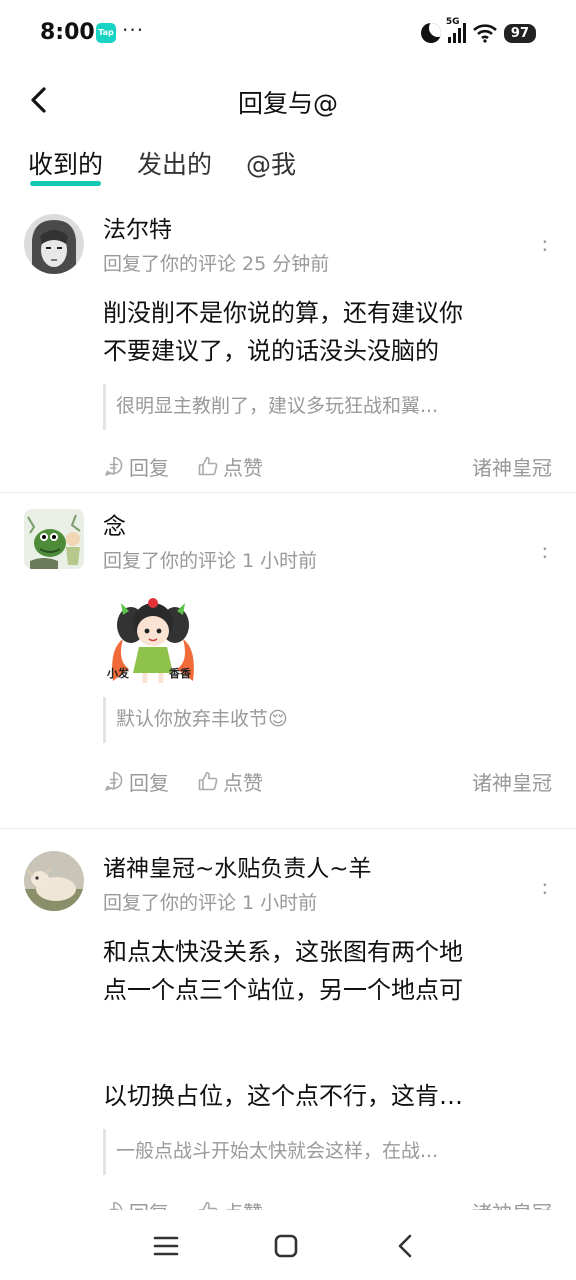 Image resolution: width=576 pixels, height=1280 pixels. Describe the element at coordinates (216, 264) in the screenshot. I see `reply-meta: 回复了你的评论 25 分钟前` at that location.